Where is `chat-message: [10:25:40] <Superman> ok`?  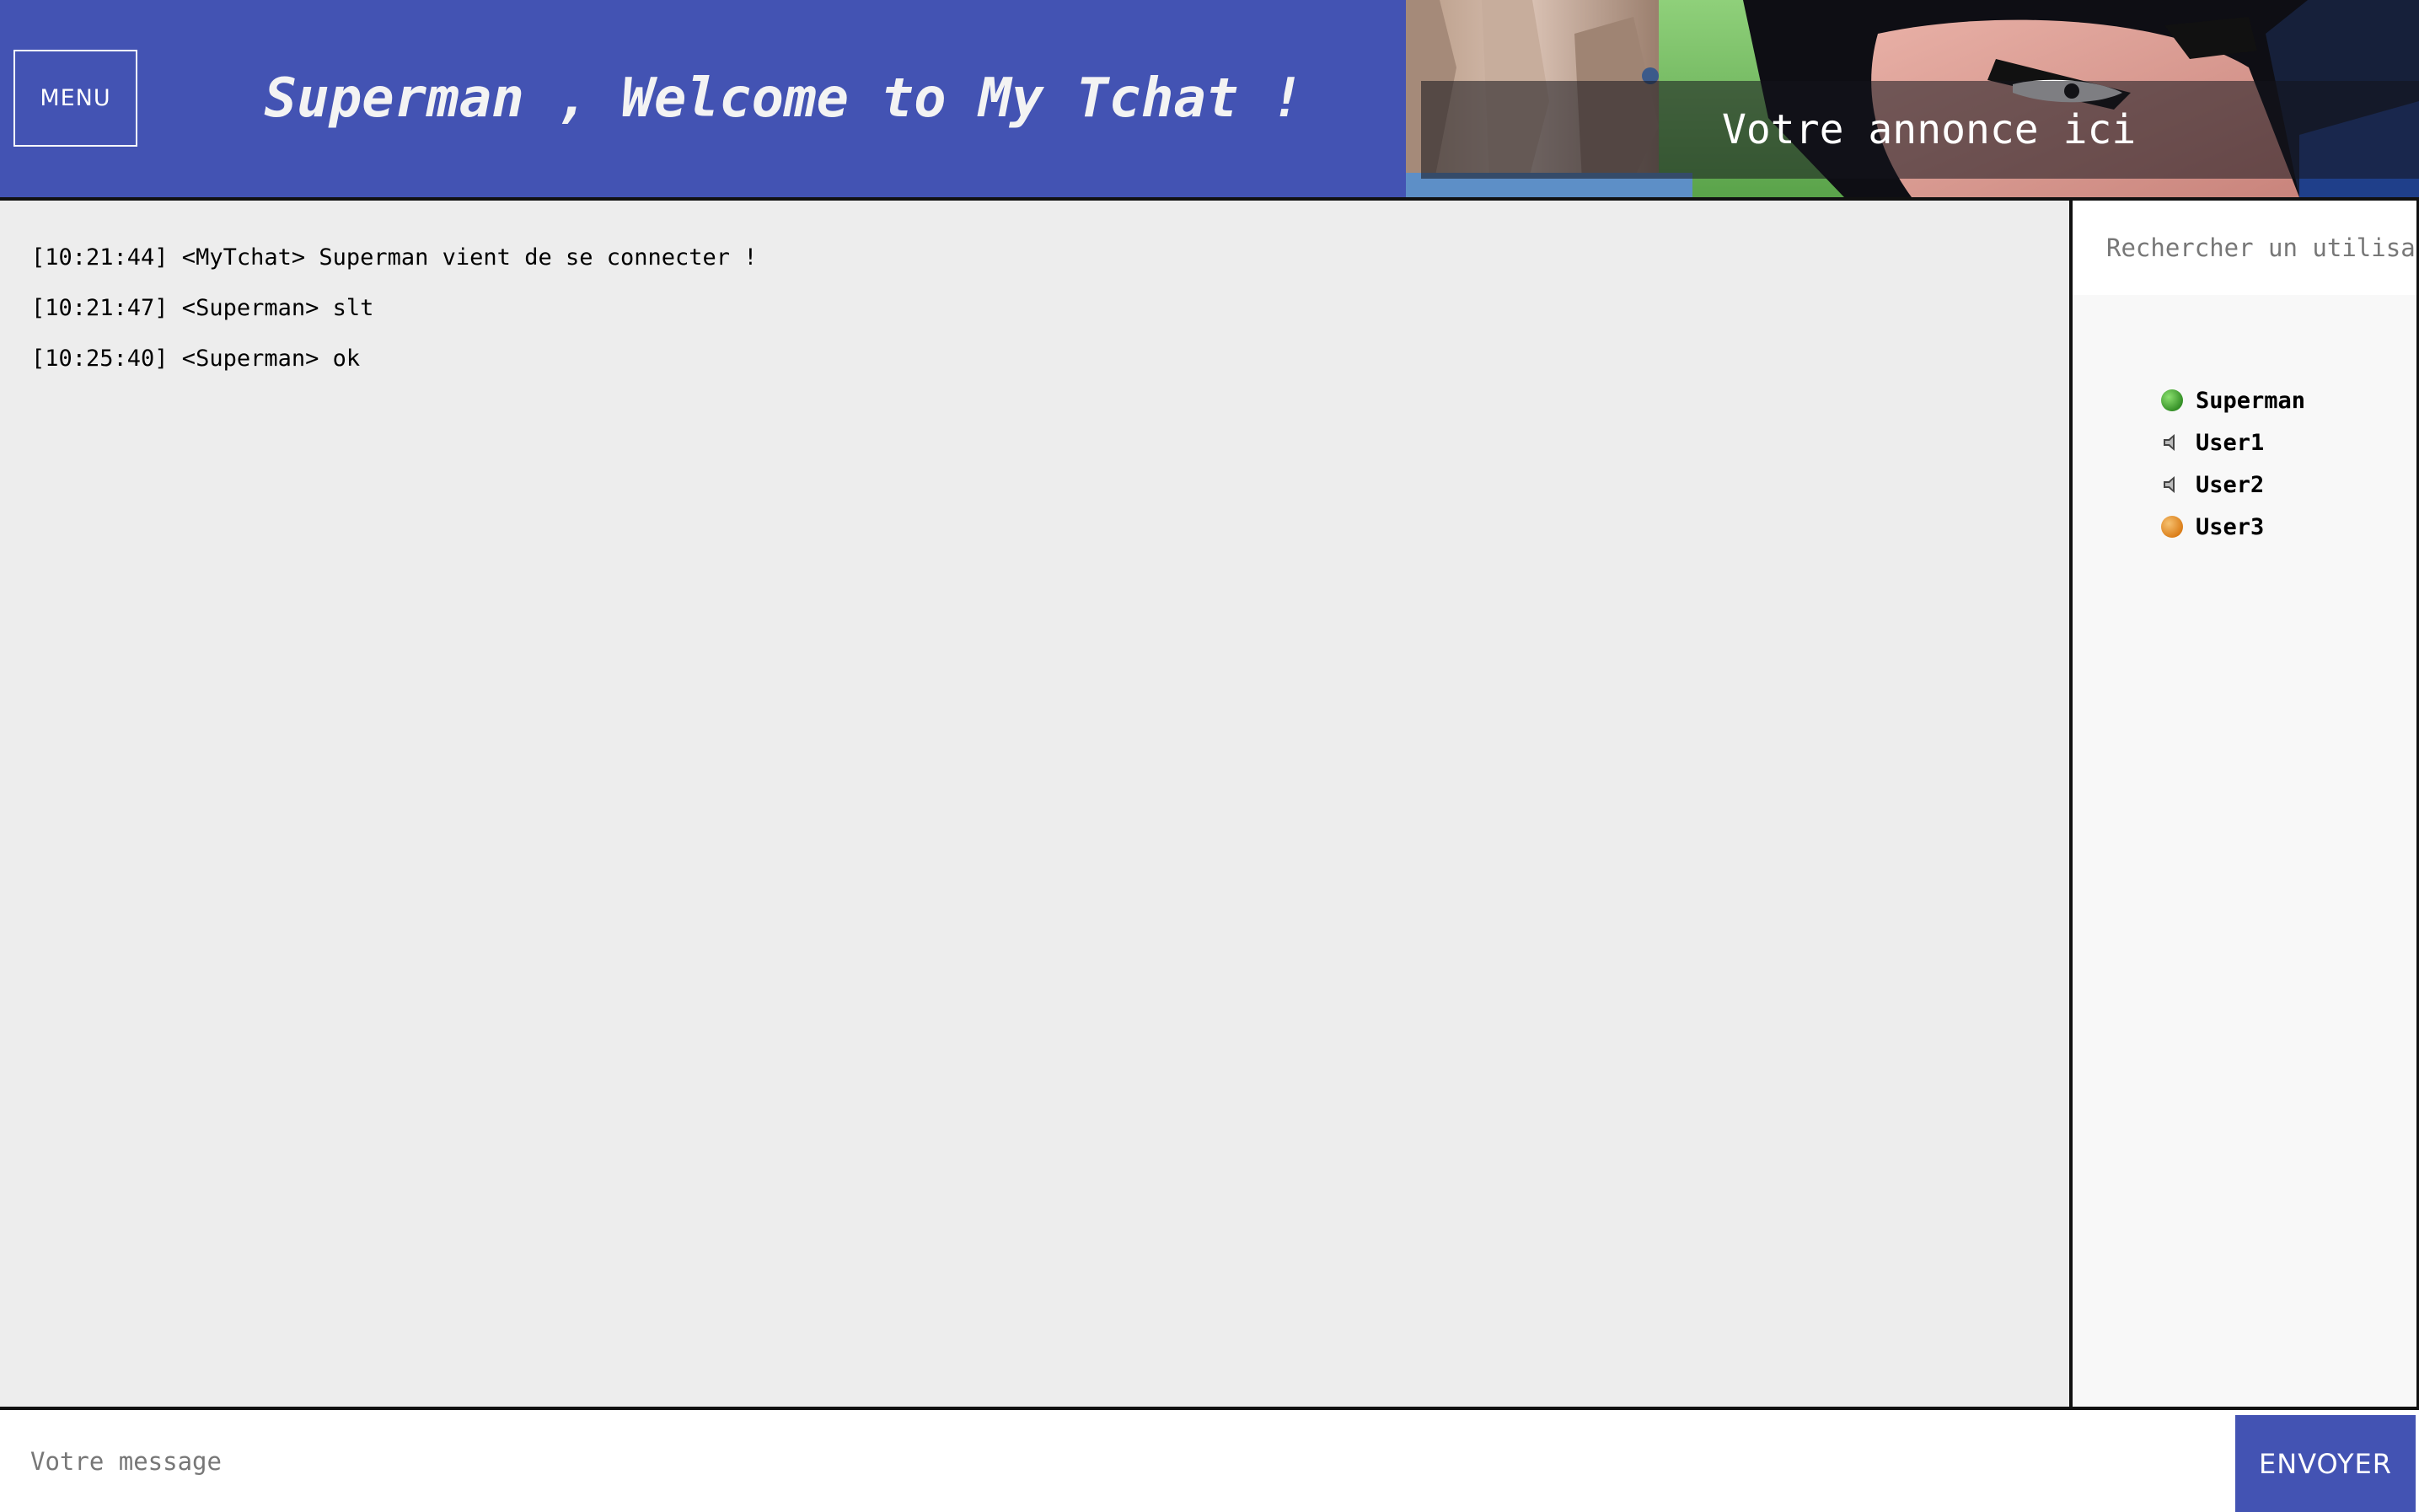 chat-message: [10:25:40] <Superman> ok is located at coordinates (196, 359).